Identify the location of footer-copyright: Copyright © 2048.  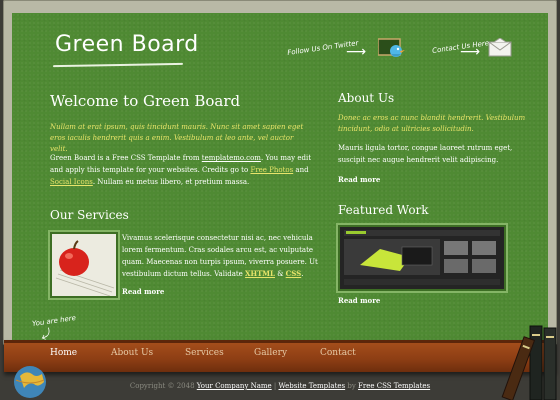
(163, 386).